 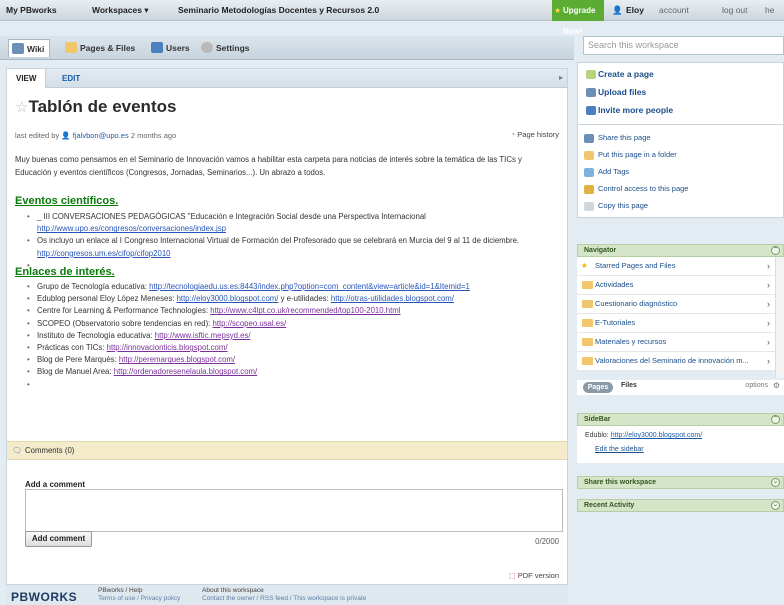 I want to click on comment-textarea, so click(x=294, y=510).